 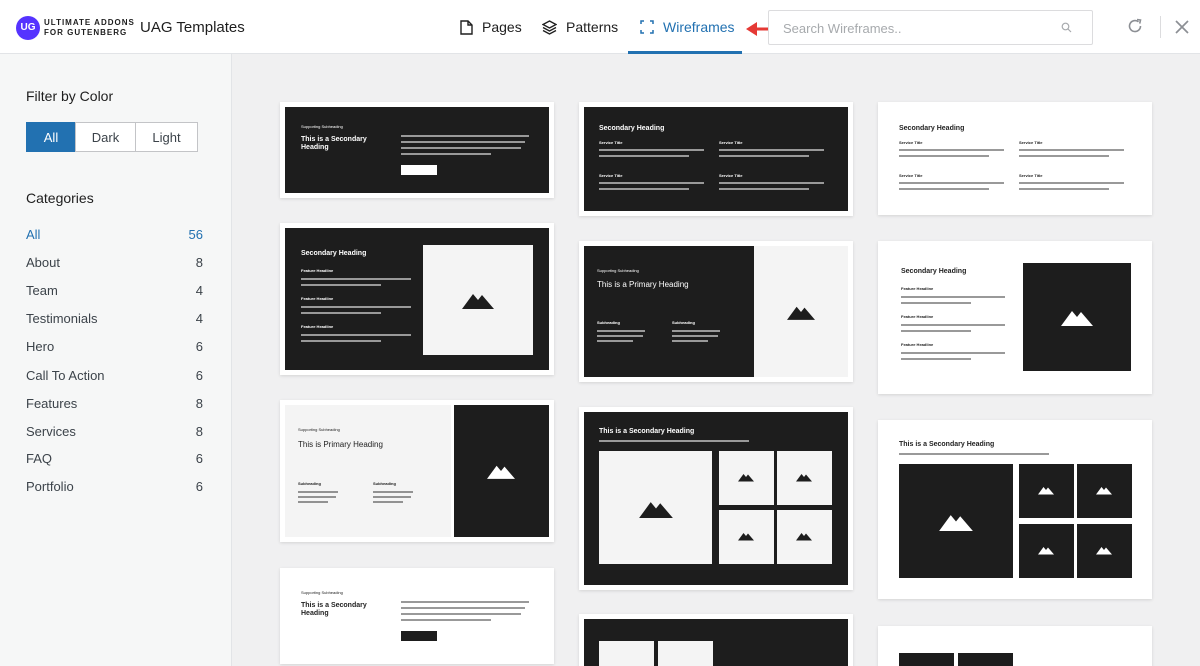 What do you see at coordinates (62, 318) in the screenshot?
I see `category-label: Testimonials` at bounding box center [62, 318].